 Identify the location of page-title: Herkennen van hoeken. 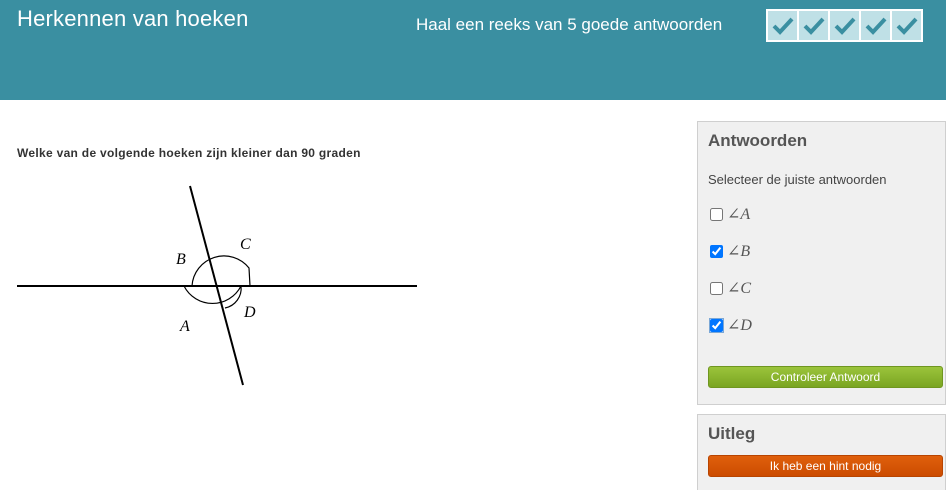
(133, 18).